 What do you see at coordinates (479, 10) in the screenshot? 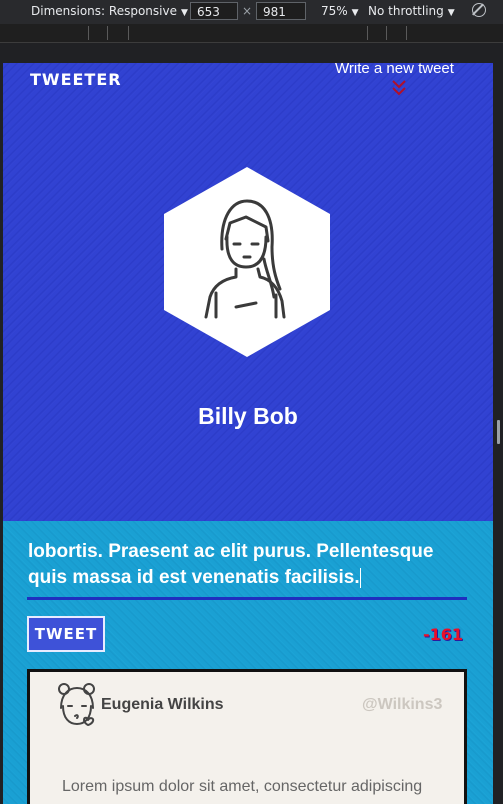
I see `rotate-icon` at bounding box center [479, 10].